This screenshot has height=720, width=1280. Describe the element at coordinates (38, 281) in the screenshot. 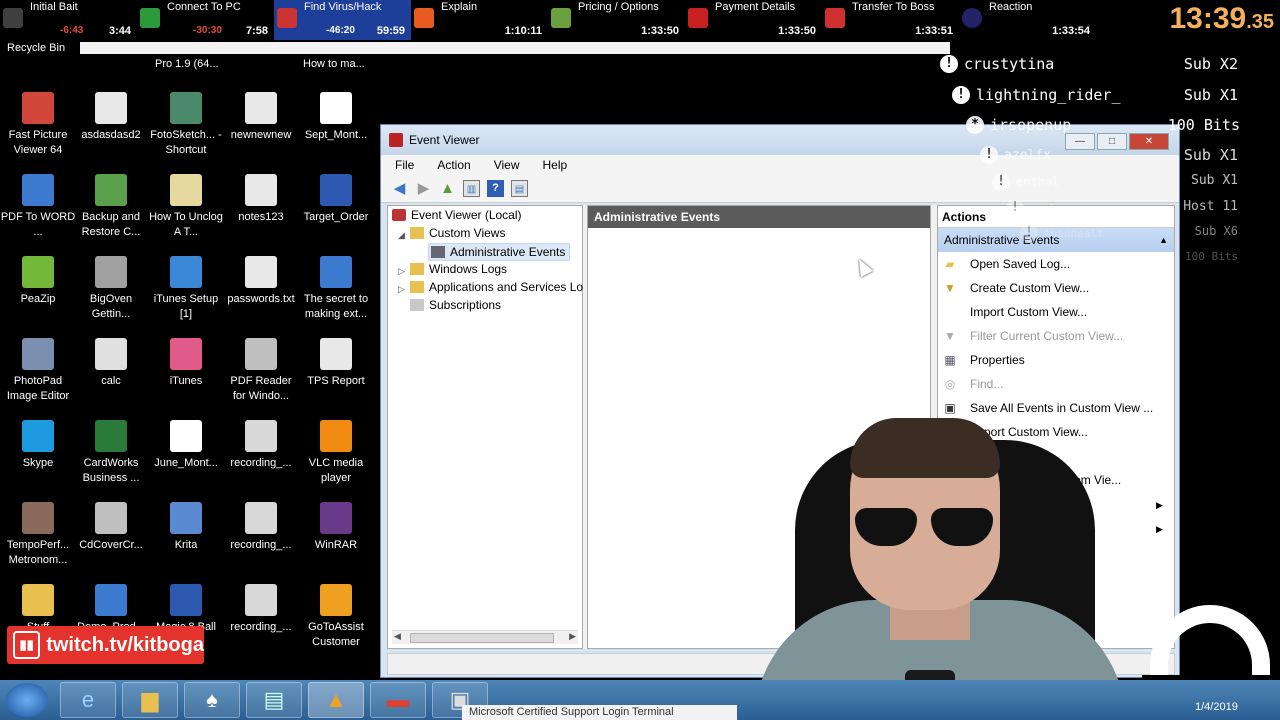

I see `desktop-icon: PeaZip` at that location.